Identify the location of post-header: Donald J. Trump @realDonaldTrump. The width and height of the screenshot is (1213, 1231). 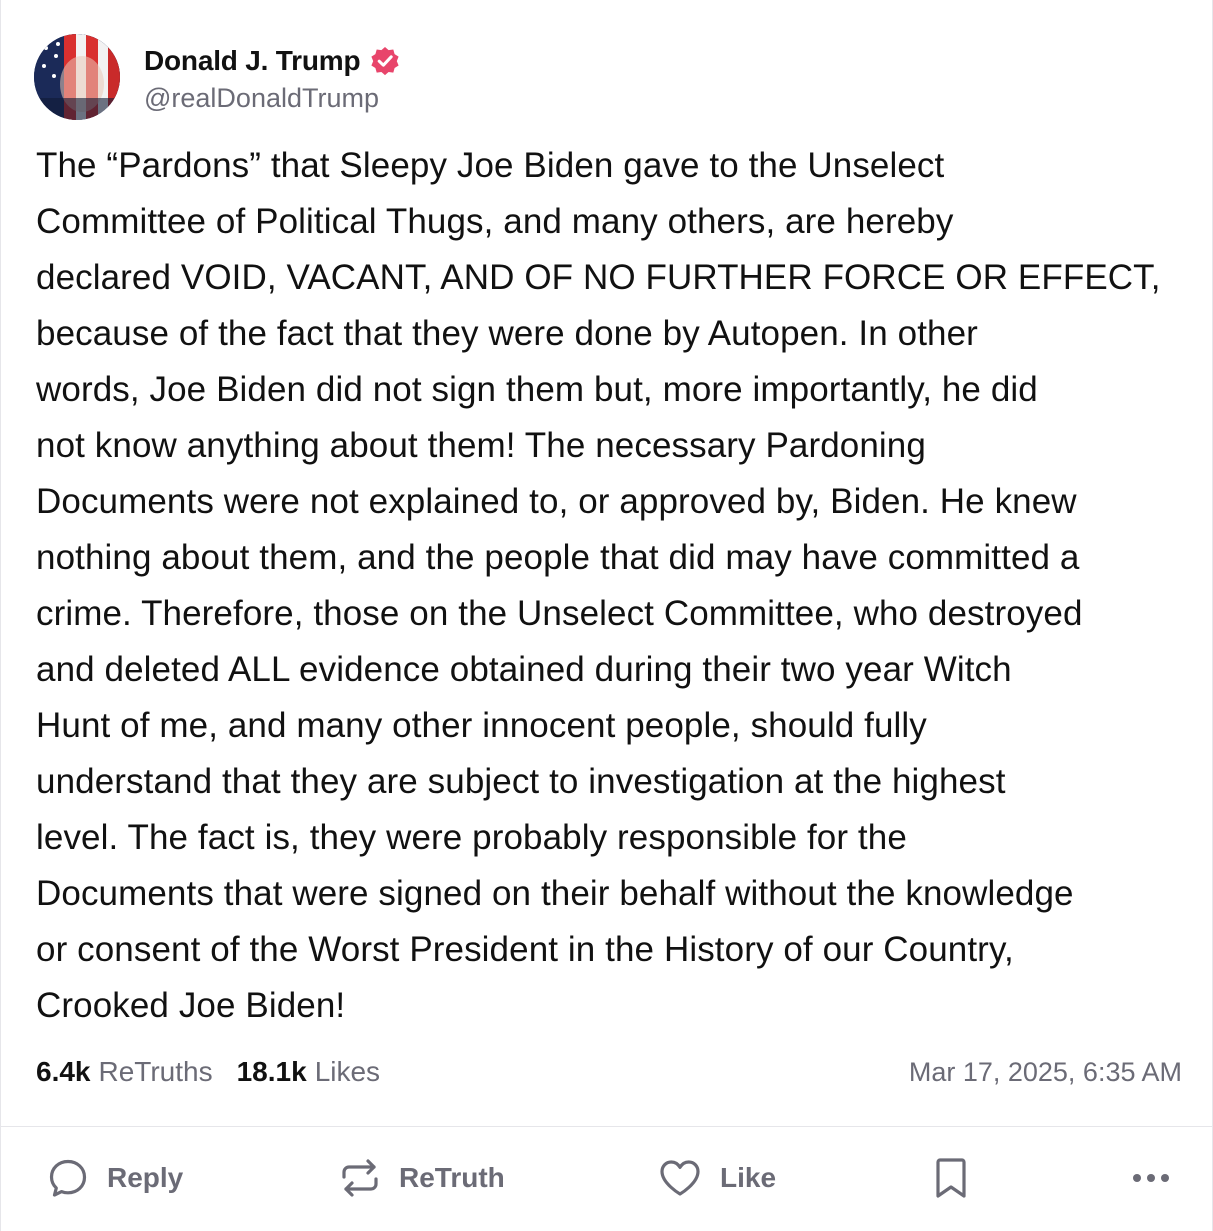
(218, 77).